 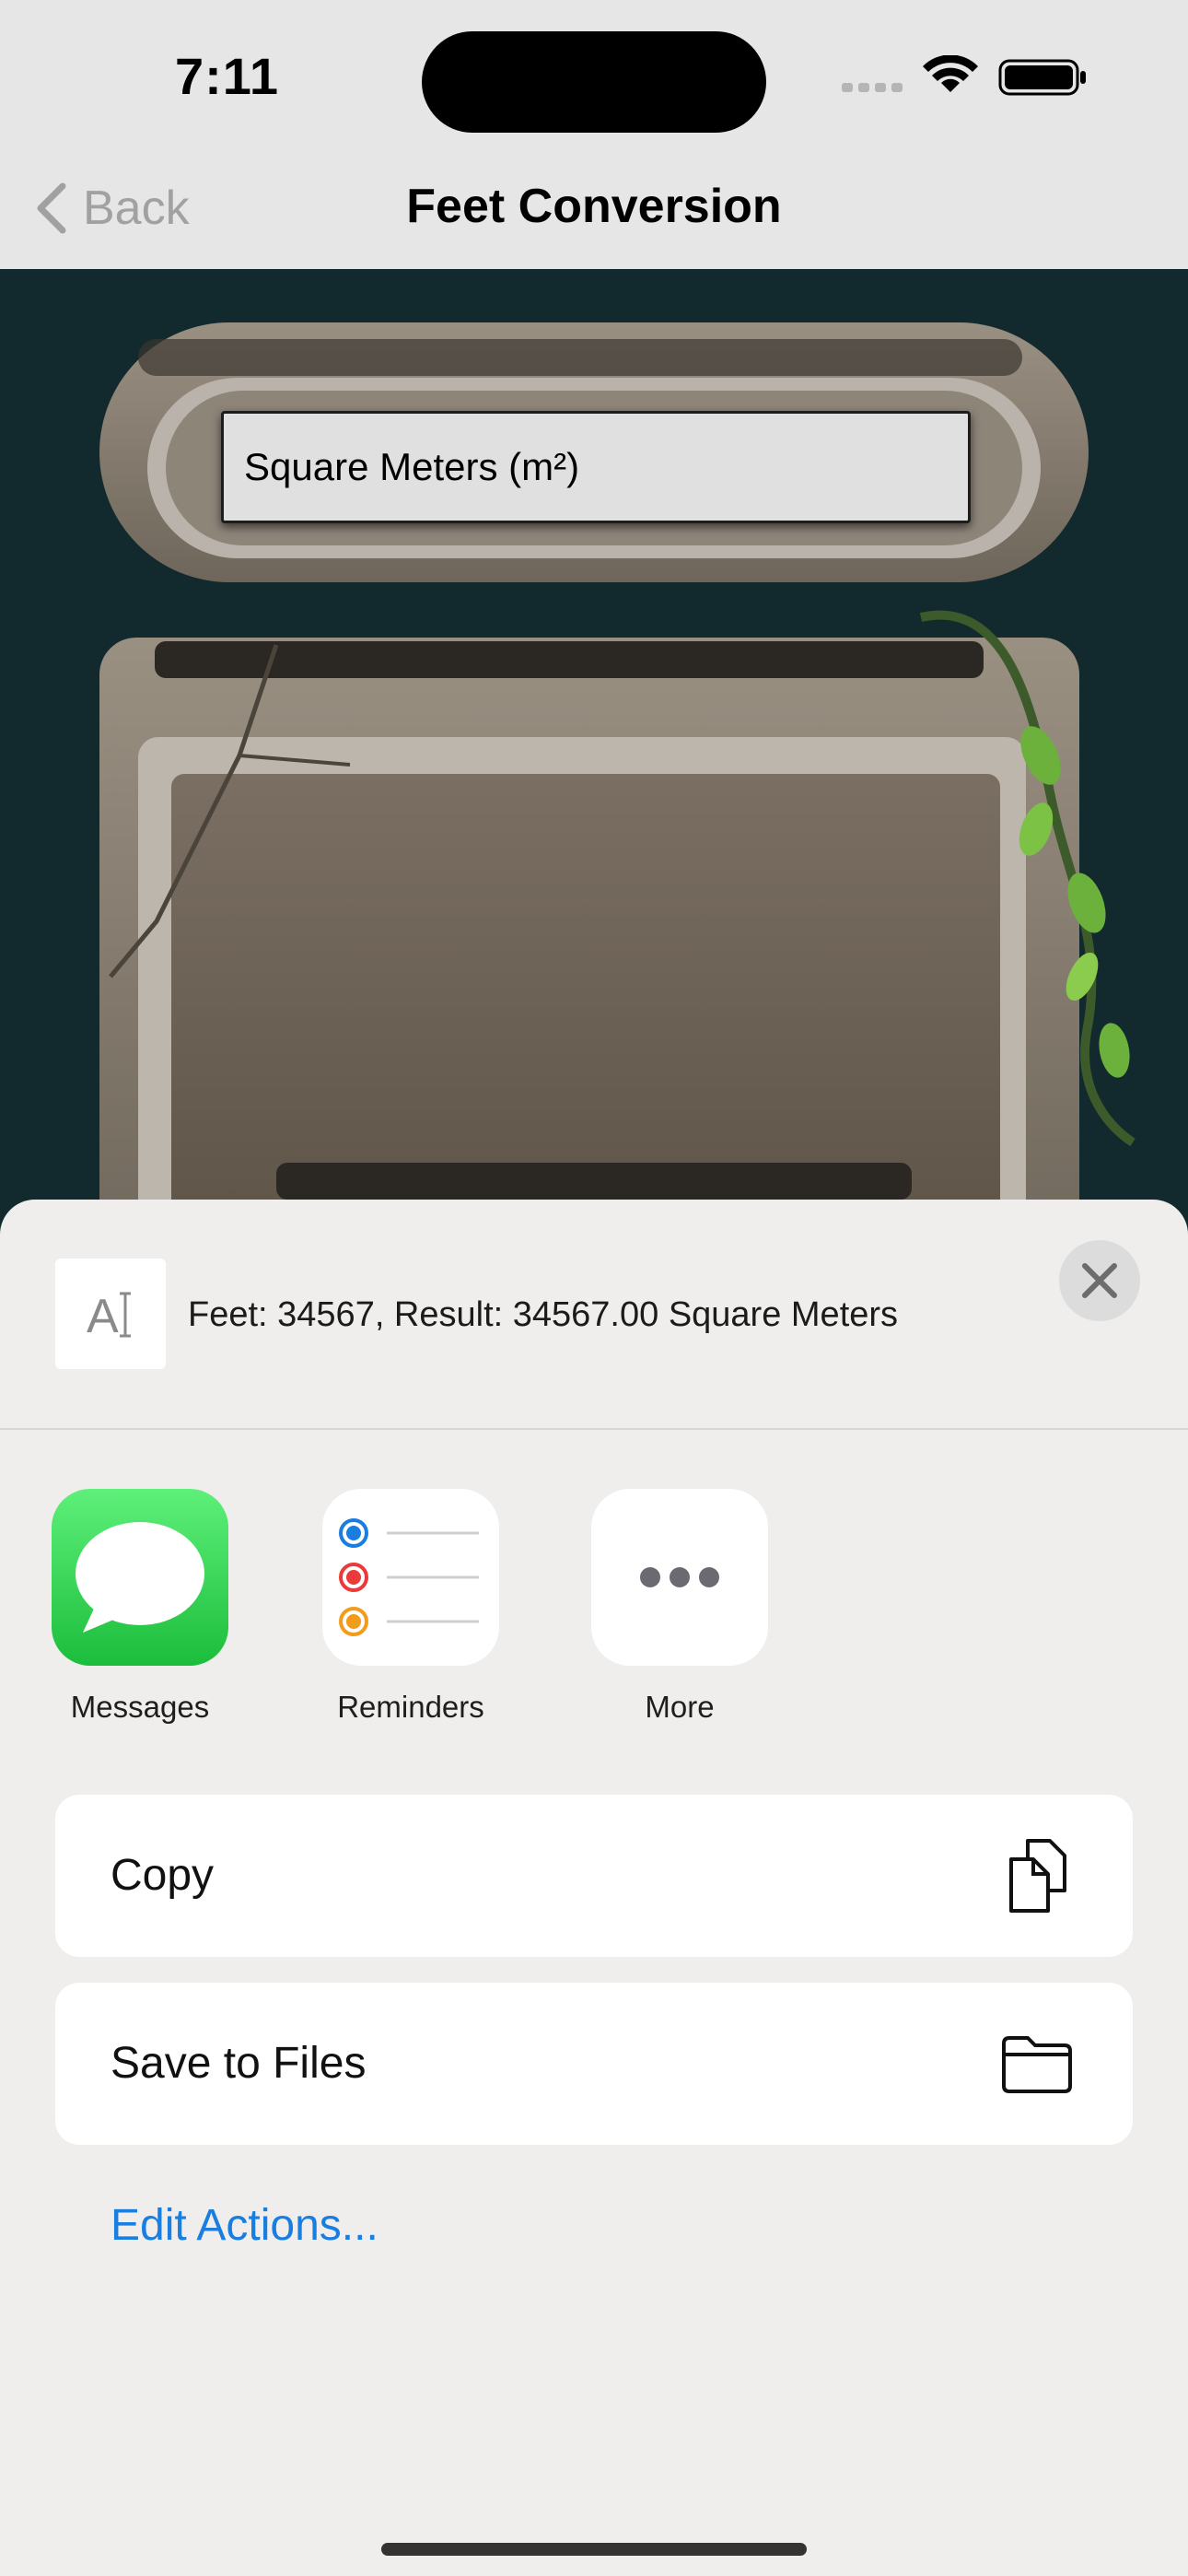 I want to click on text-document-icon: A, so click(x=111, y=1314).